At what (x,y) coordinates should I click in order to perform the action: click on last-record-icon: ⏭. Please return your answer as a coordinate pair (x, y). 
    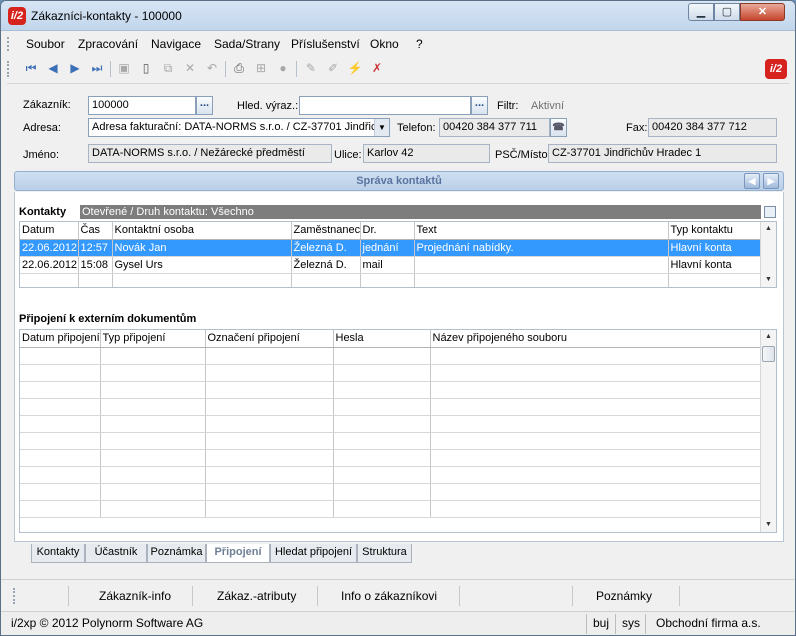
    Looking at the image, I should click on (97, 68).